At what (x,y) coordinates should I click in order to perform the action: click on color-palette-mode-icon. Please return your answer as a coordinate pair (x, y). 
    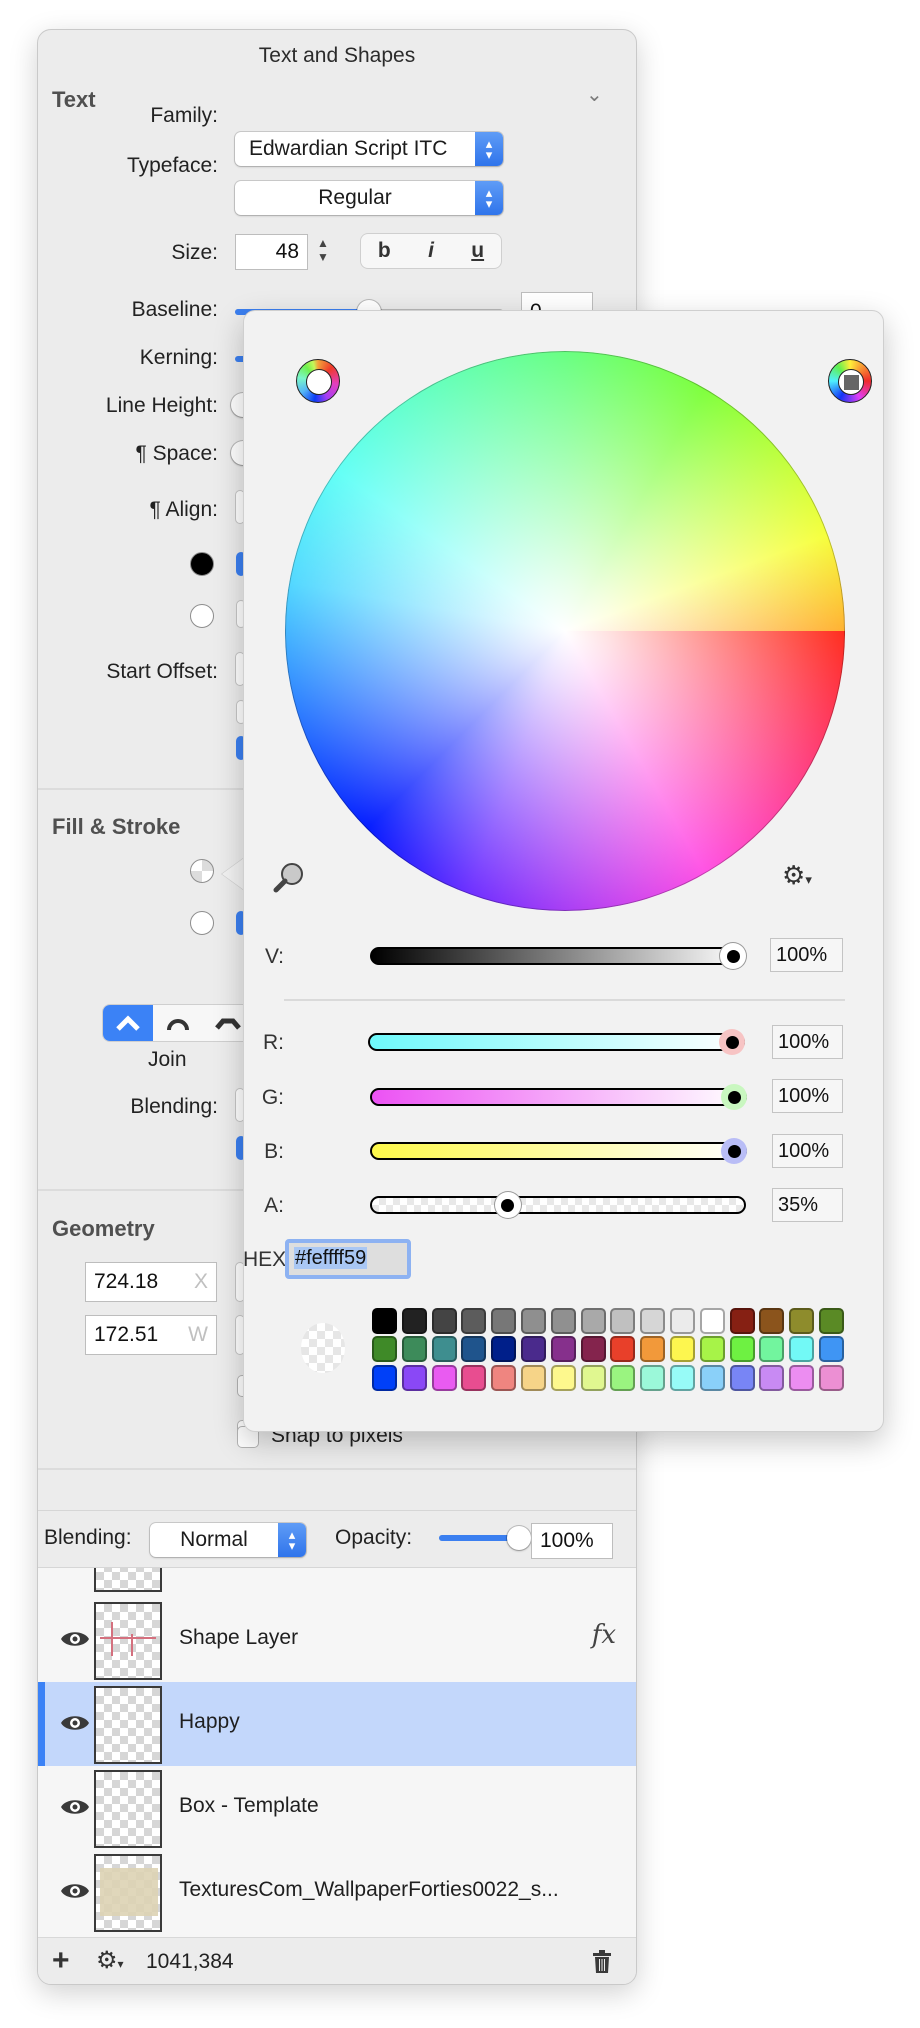
    Looking at the image, I should click on (850, 381).